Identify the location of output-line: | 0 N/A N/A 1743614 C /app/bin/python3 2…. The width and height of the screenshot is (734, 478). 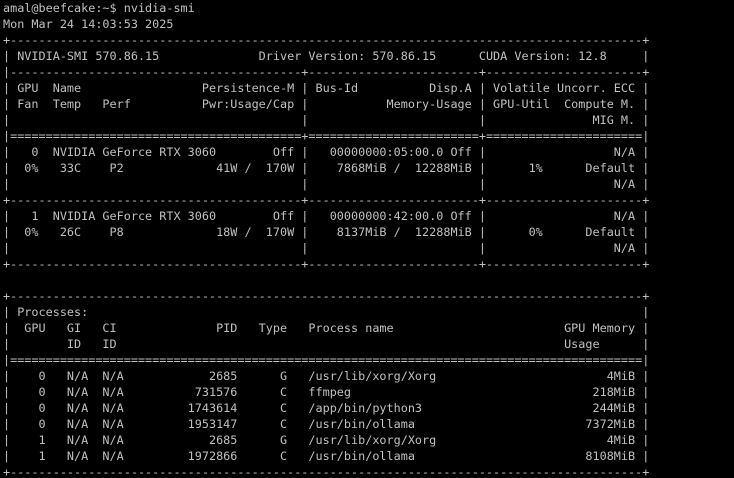
(326, 408).